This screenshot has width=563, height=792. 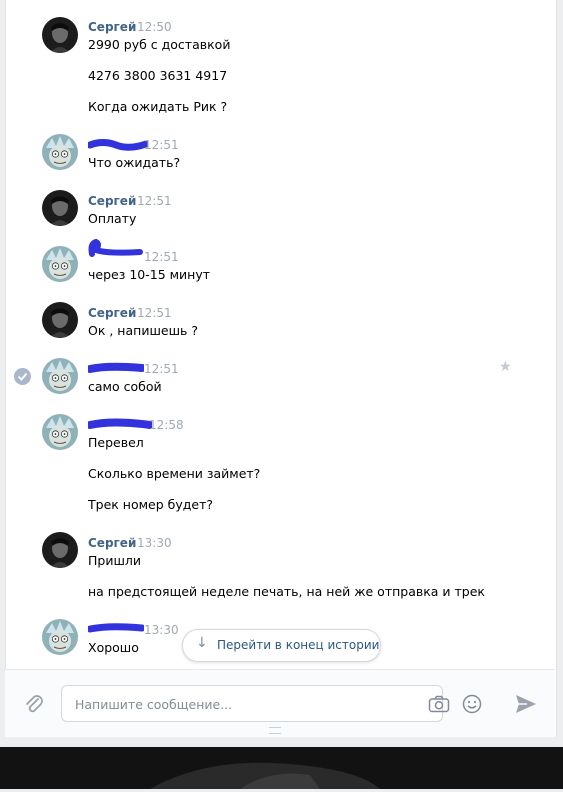 I want to click on star-icon: ★, so click(x=505, y=367).